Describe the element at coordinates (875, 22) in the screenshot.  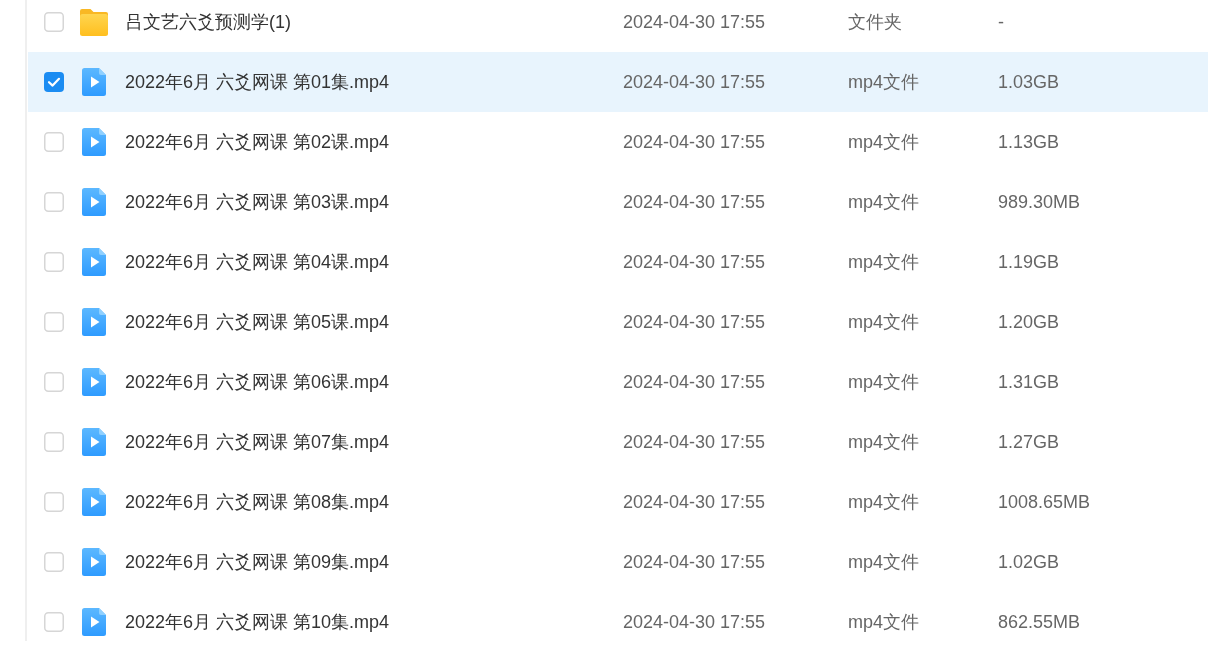
I see `file-type: 文件夹` at that location.